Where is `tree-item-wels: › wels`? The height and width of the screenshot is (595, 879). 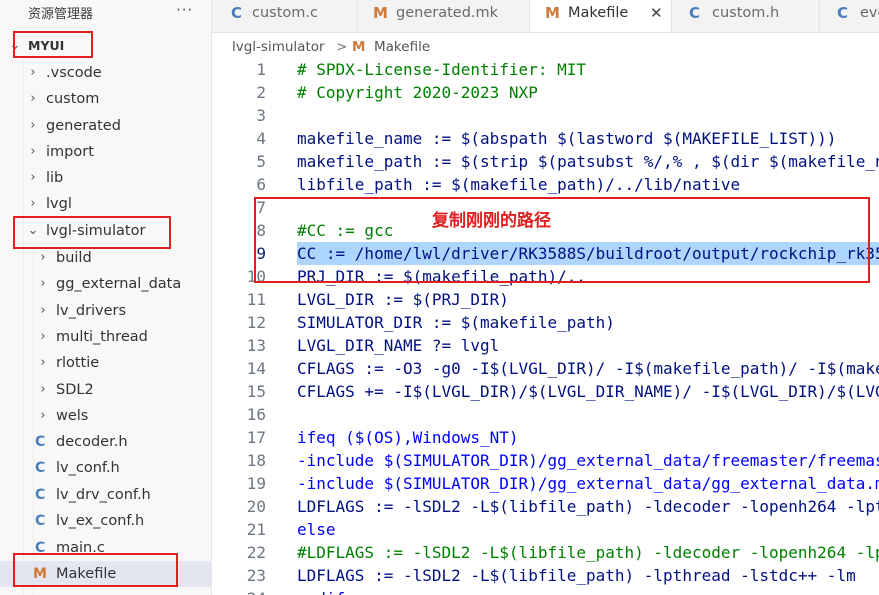 tree-item-wels: › wels is located at coordinates (105, 416).